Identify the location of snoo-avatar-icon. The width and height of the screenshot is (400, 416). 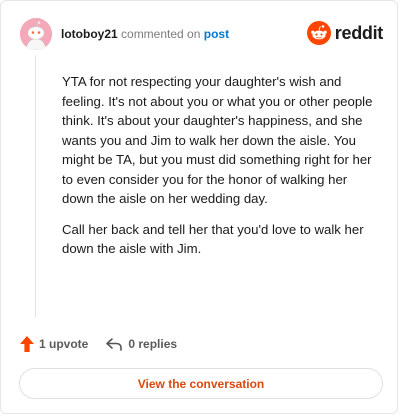
(36, 34).